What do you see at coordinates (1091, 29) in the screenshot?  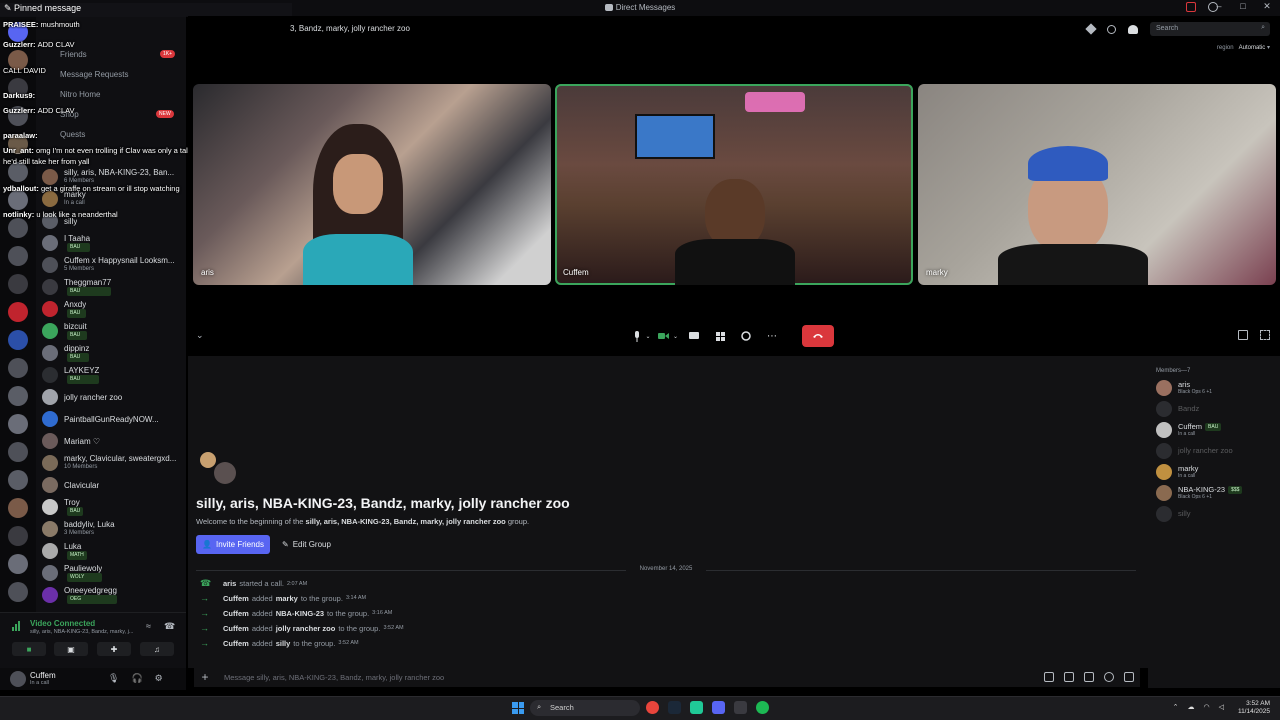 I see `pin-icon` at bounding box center [1091, 29].